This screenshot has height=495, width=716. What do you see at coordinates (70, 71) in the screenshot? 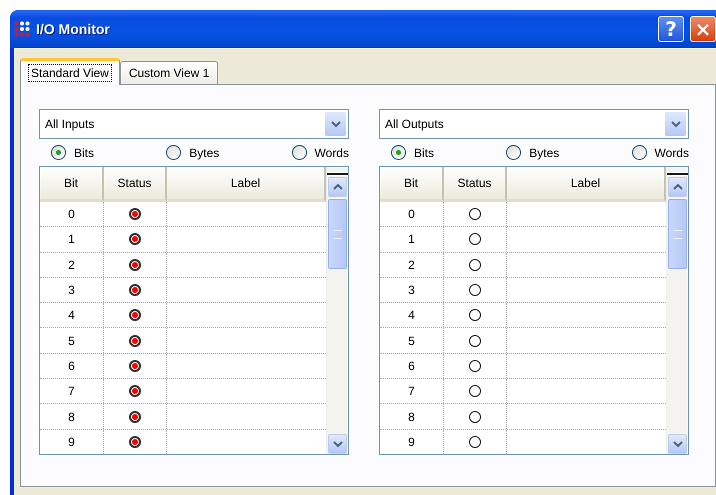
I see `tab: Standard View` at bounding box center [70, 71].